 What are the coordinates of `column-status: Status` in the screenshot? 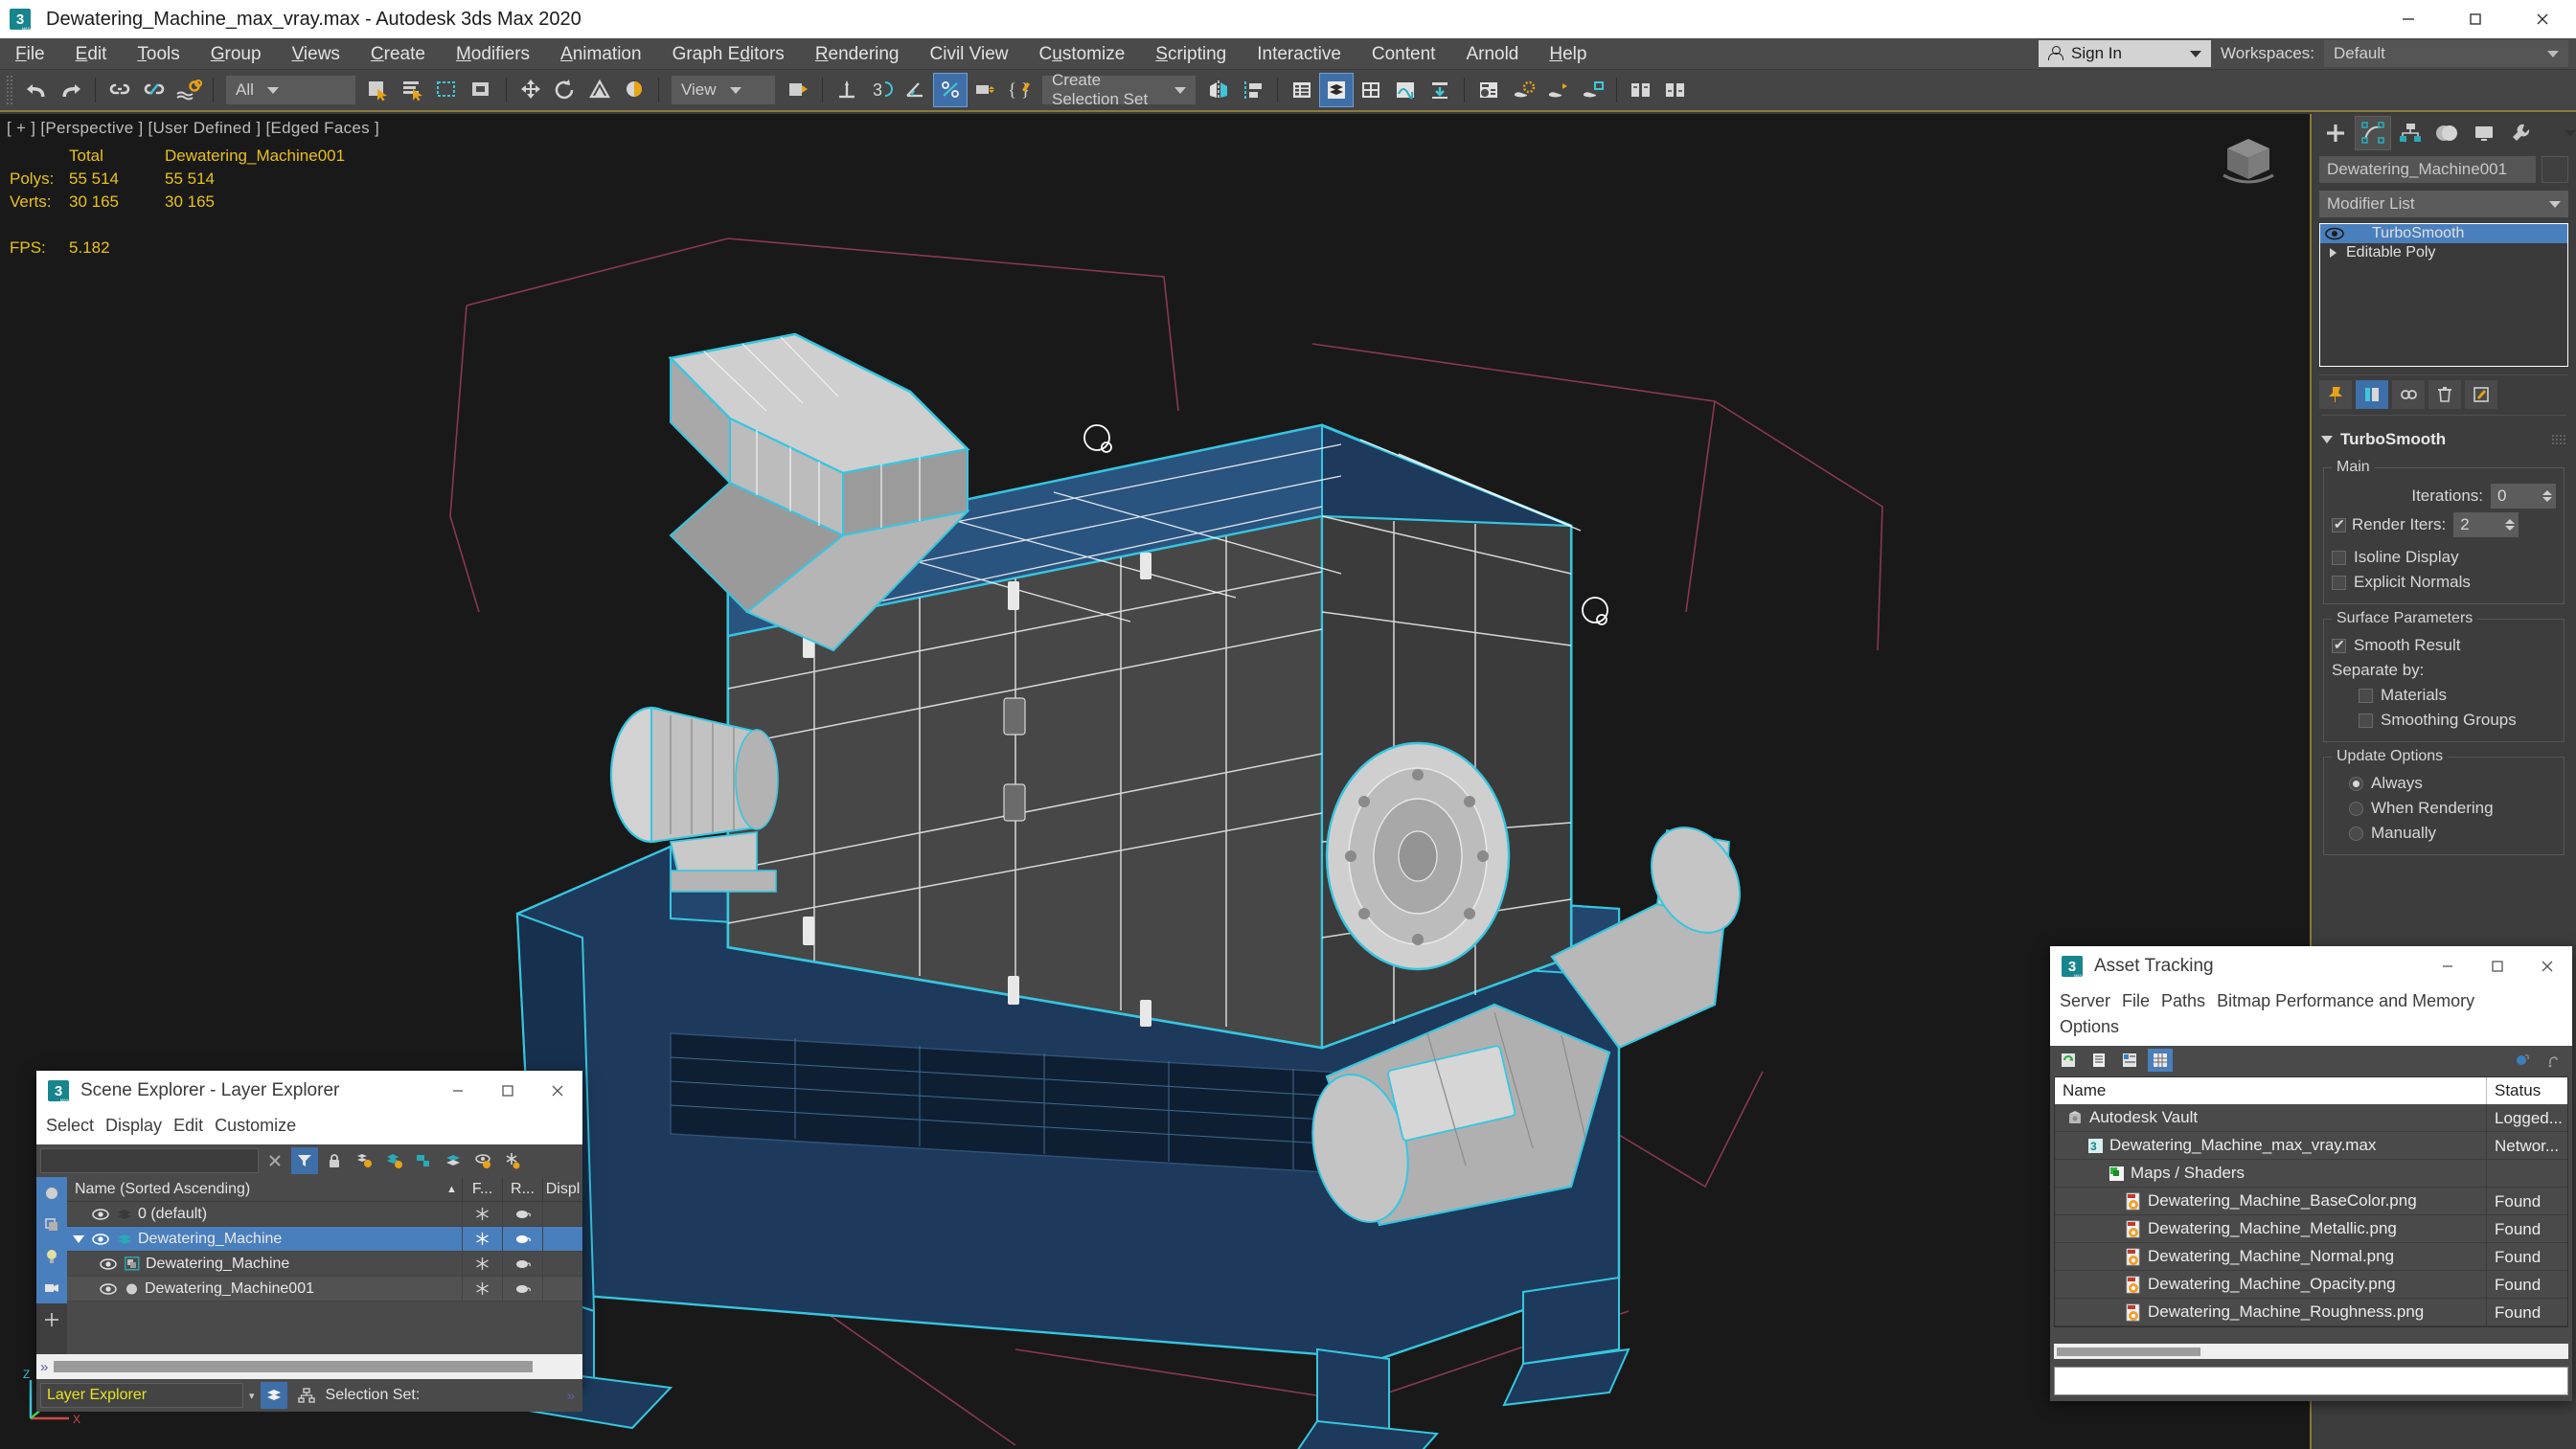 It's located at (2527, 1090).